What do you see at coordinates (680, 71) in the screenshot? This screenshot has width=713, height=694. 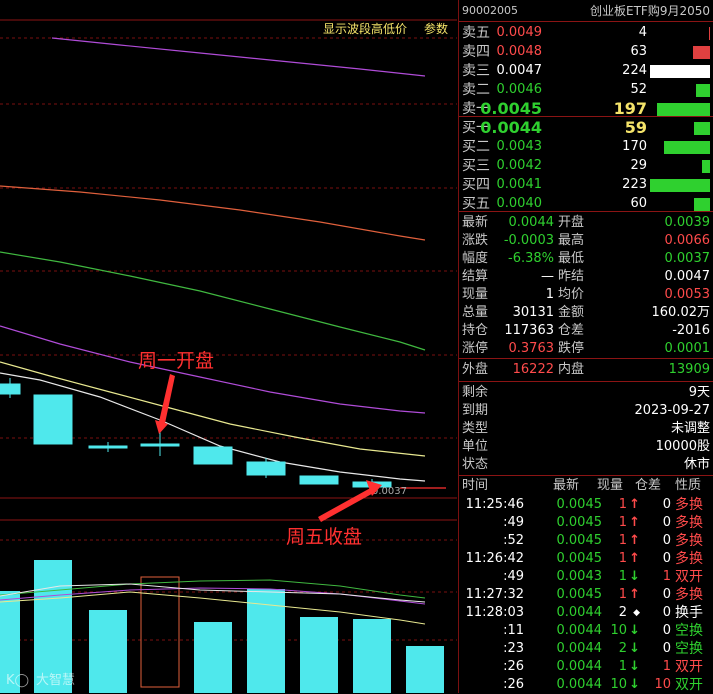 I see `asks-volume-bar` at bounding box center [680, 71].